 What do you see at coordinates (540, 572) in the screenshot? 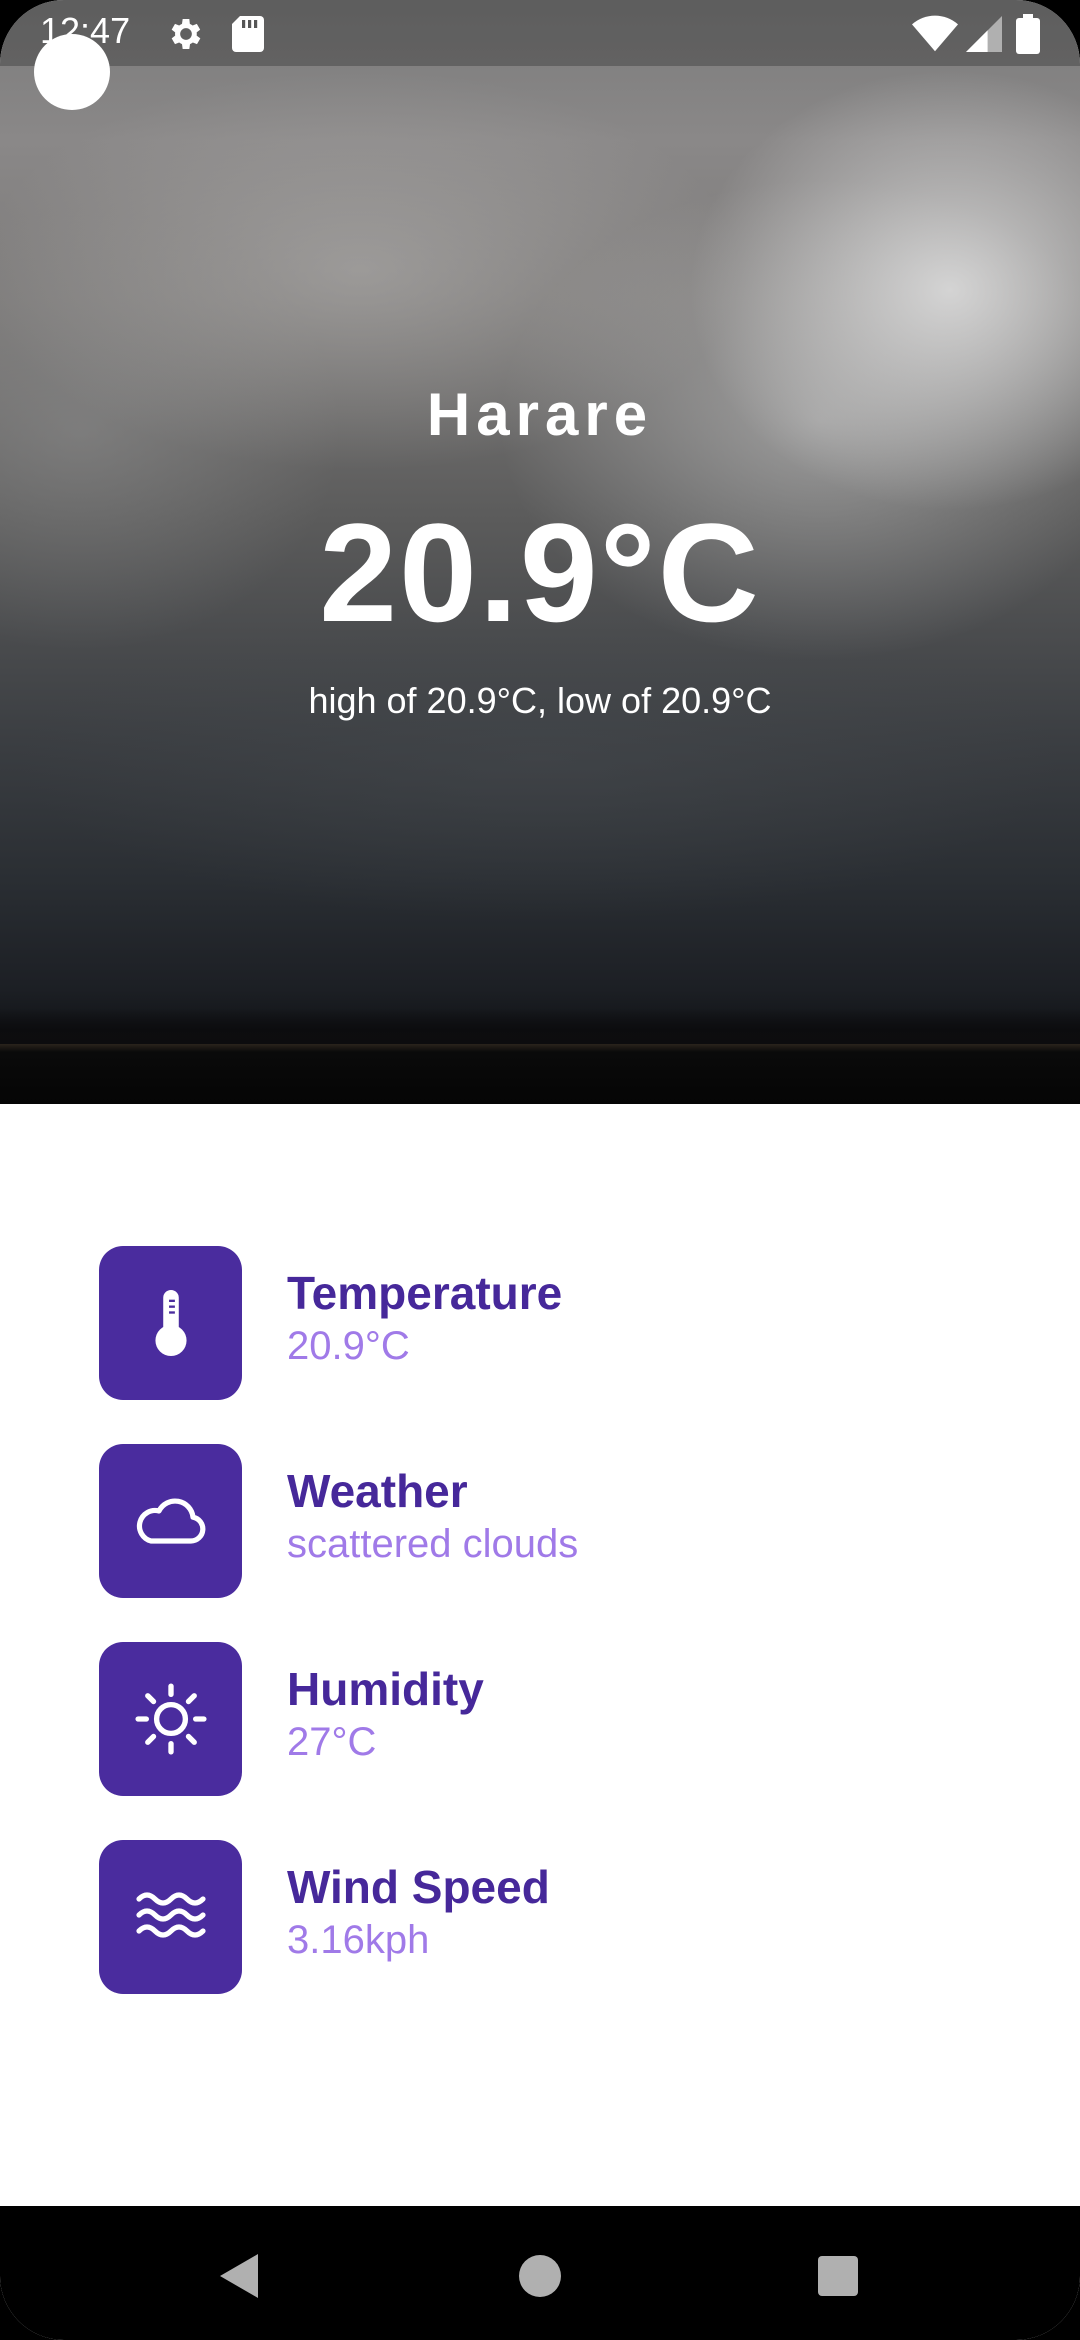
I see `current-temperature: 20.9°C` at bounding box center [540, 572].